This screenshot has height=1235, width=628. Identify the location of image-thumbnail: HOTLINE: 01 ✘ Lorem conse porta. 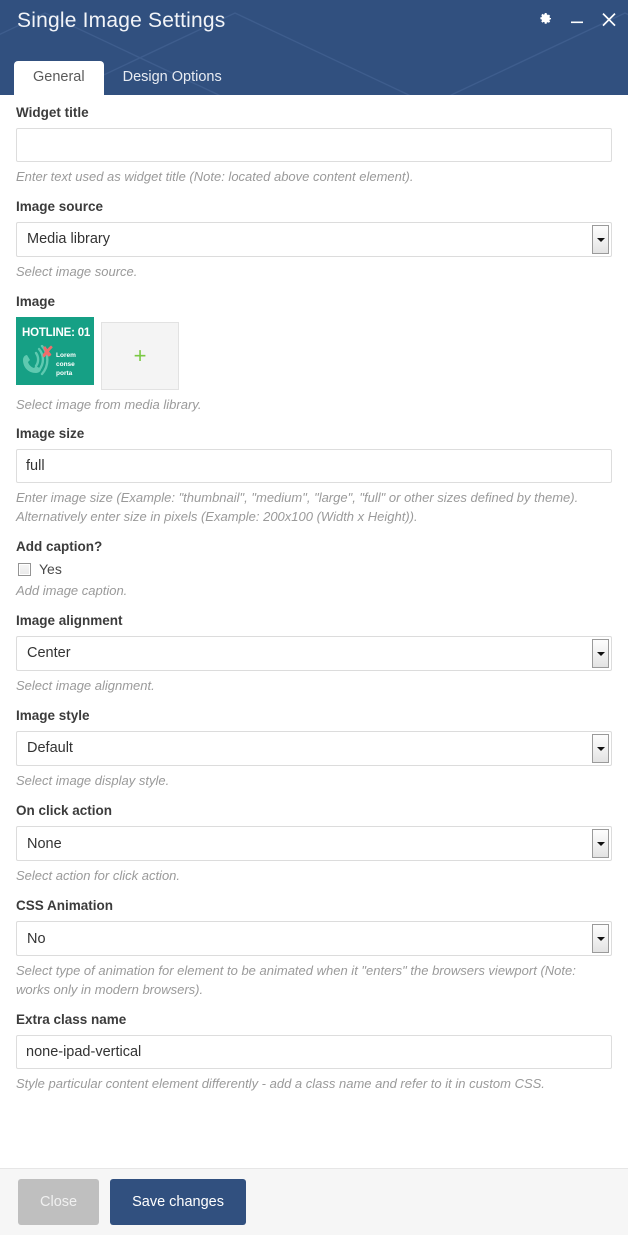
(55, 351).